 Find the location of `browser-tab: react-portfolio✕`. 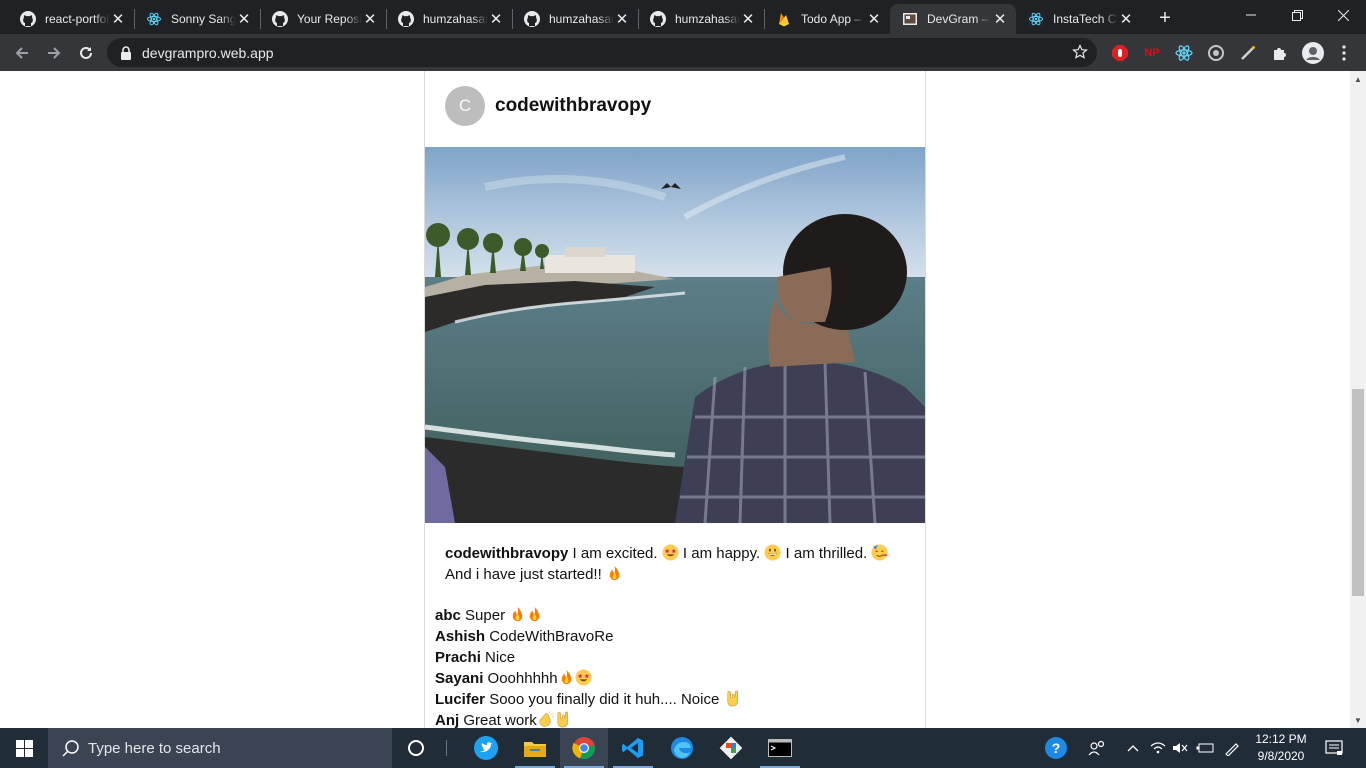

browser-tab: react-portfolio✕ is located at coordinates (71, 19).